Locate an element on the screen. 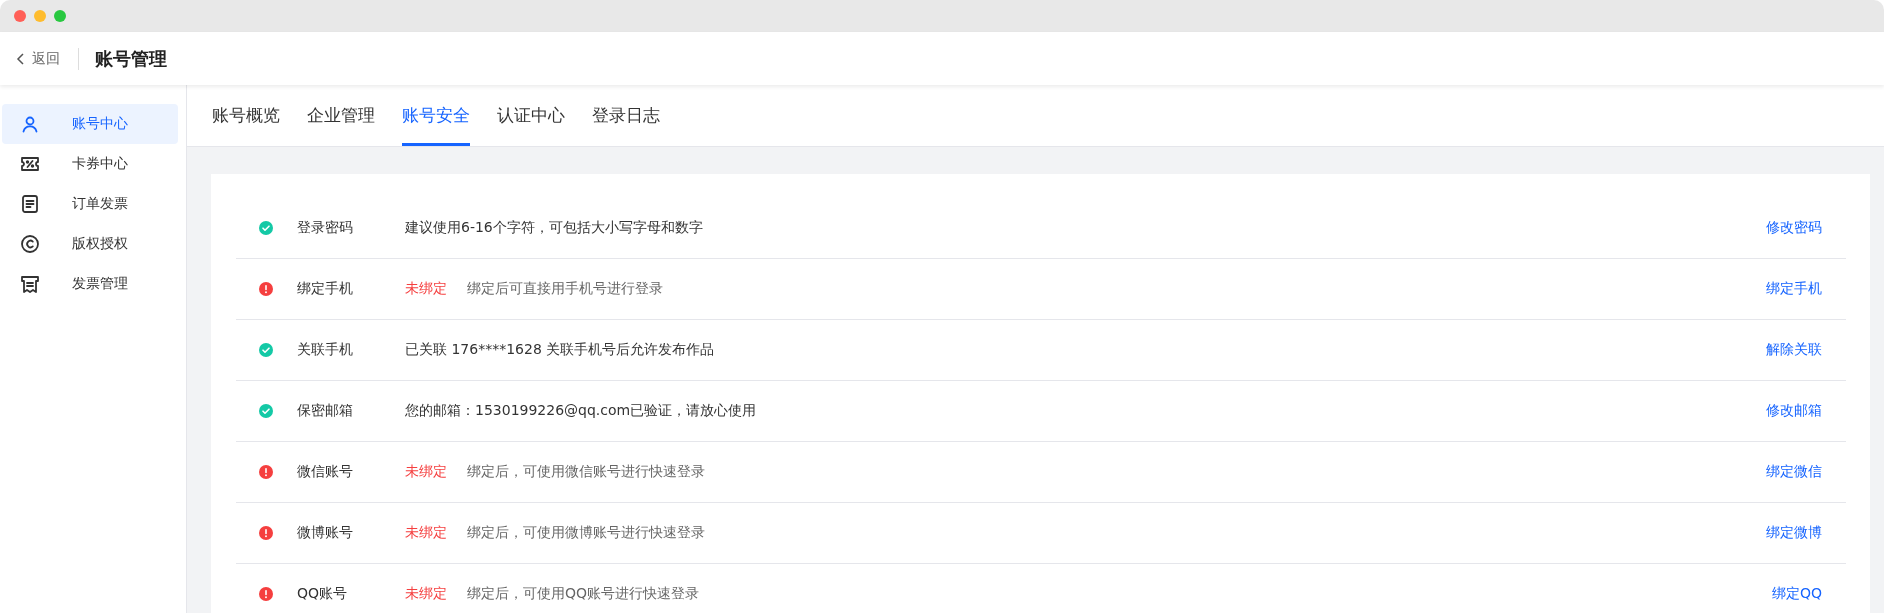 This screenshot has height=613, width=1884. item-description: 已关联 176****1628 关联手机号后允许发布作品 is located at coordinates (560, 349).